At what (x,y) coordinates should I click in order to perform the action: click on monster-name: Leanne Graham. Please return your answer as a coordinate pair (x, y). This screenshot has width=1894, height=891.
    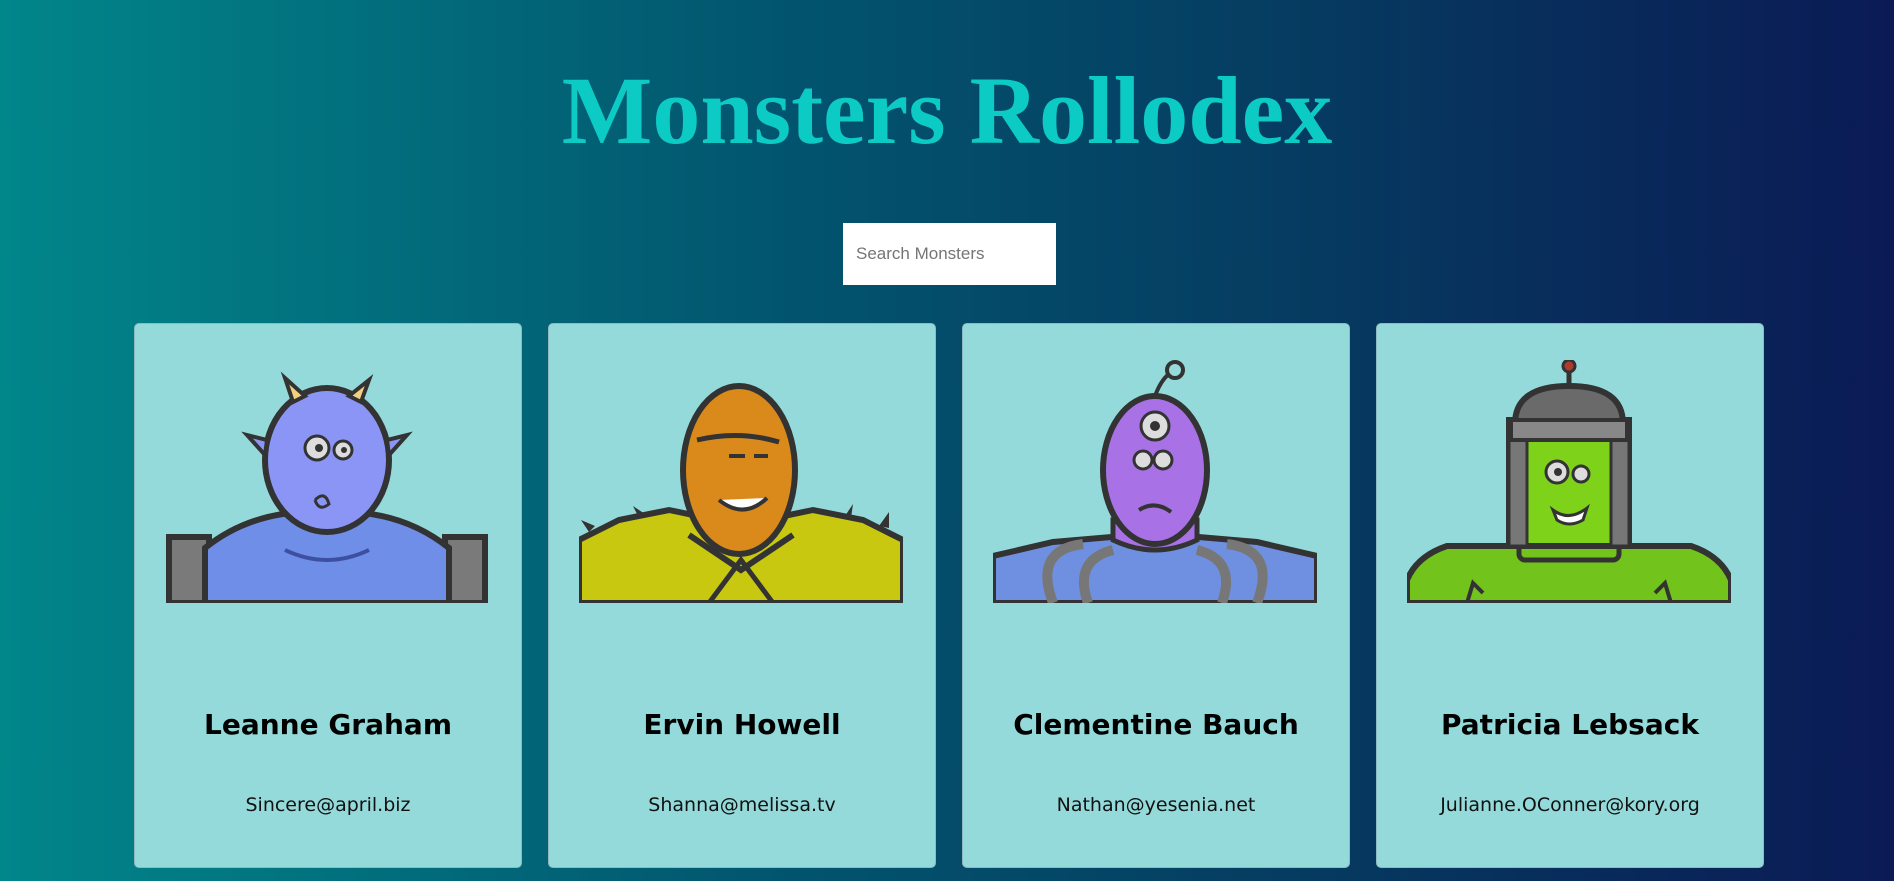
    Looking at the image, I should click on (328, 724).